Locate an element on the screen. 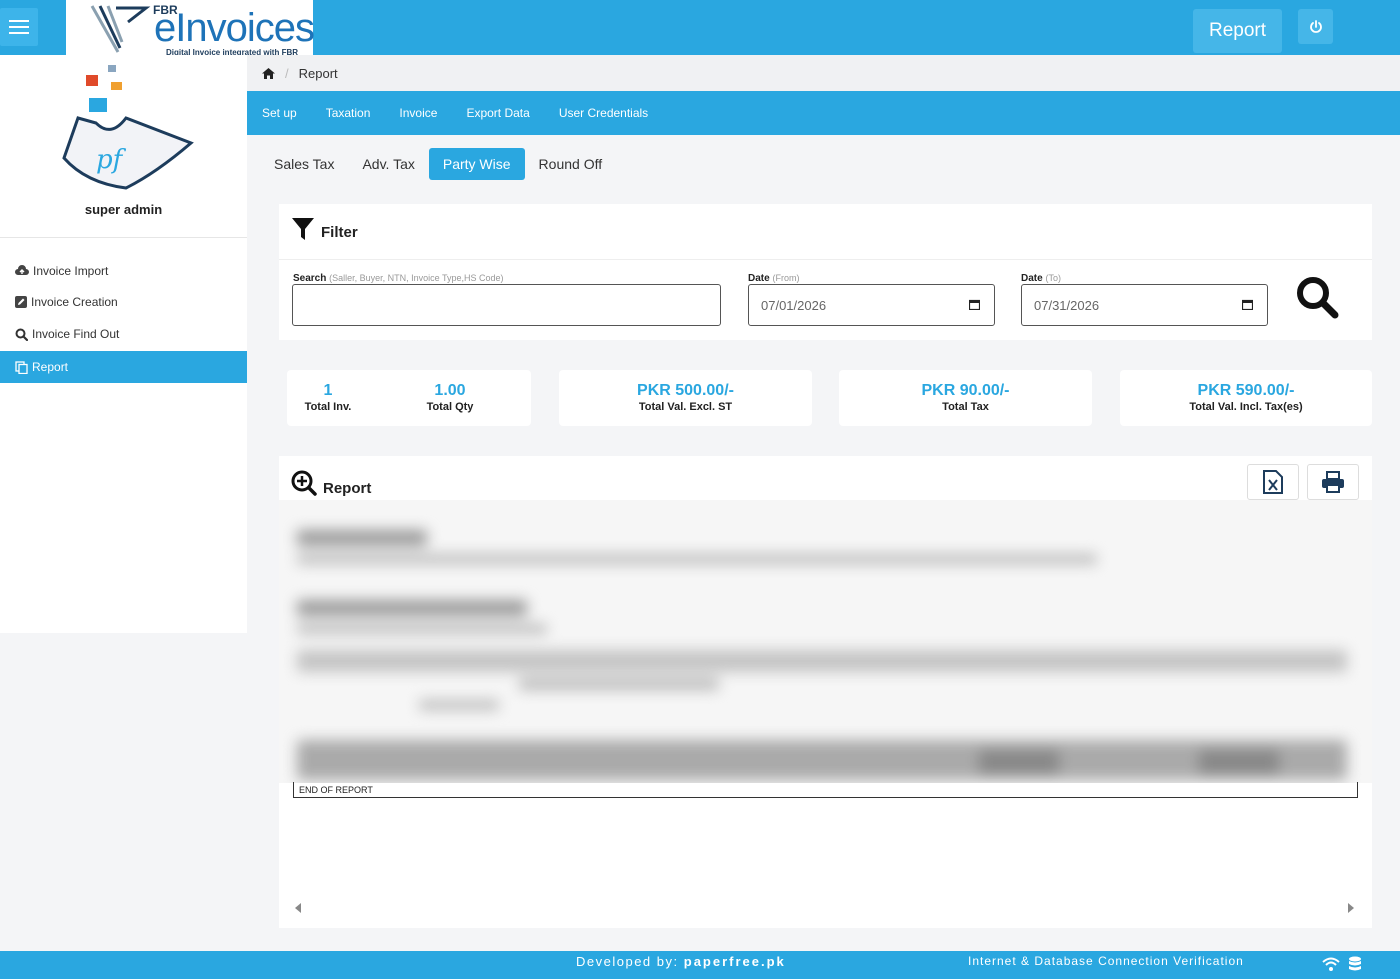  power-button is located at coordinates (1315, 26).